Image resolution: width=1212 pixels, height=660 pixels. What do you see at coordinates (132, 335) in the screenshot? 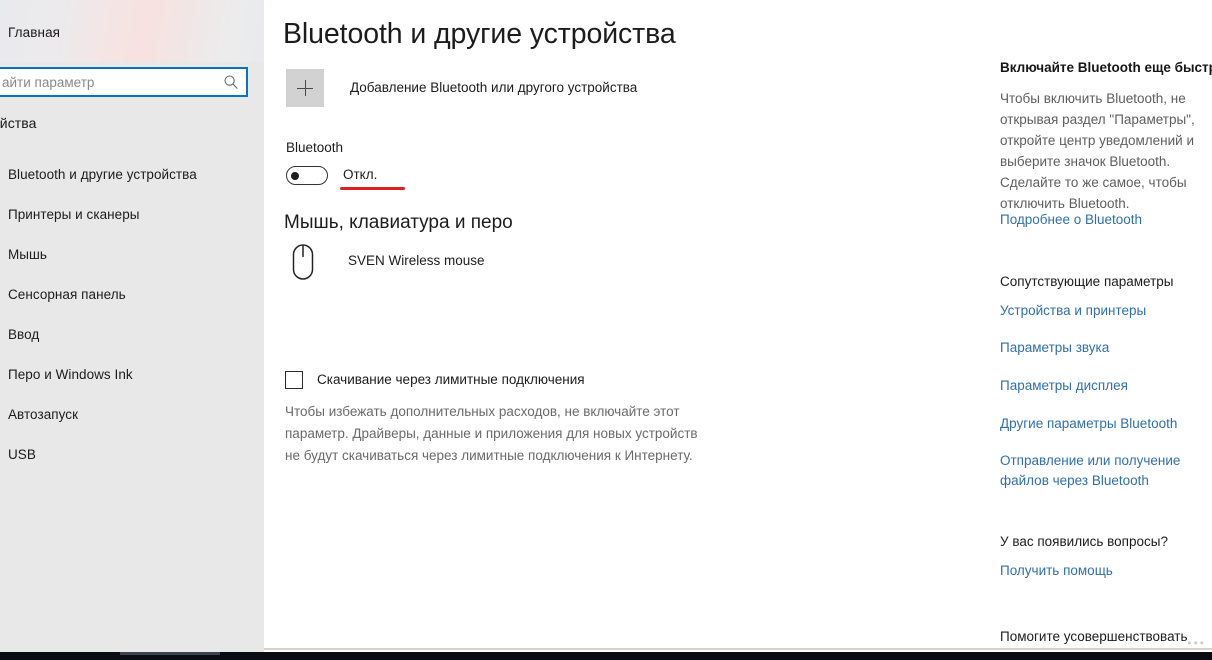
I see `sidebar-item-typing: Ввод` at bounding box center [132, 335].